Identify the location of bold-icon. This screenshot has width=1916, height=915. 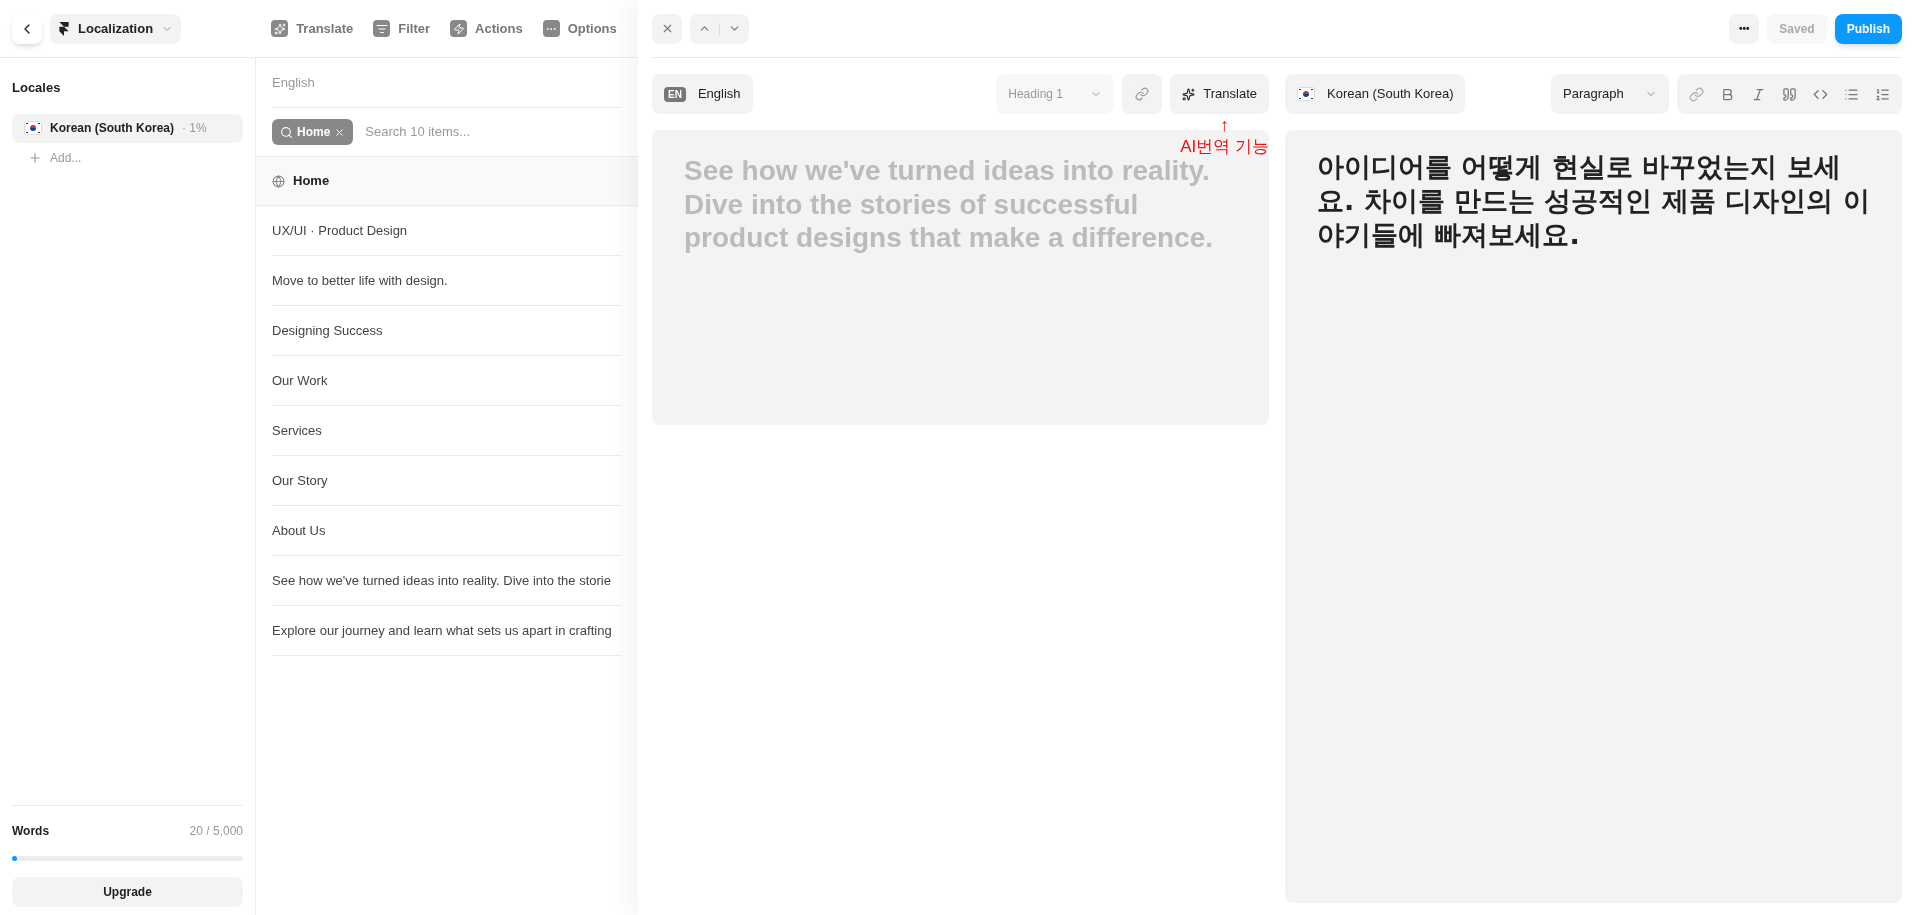
(1727, 94).